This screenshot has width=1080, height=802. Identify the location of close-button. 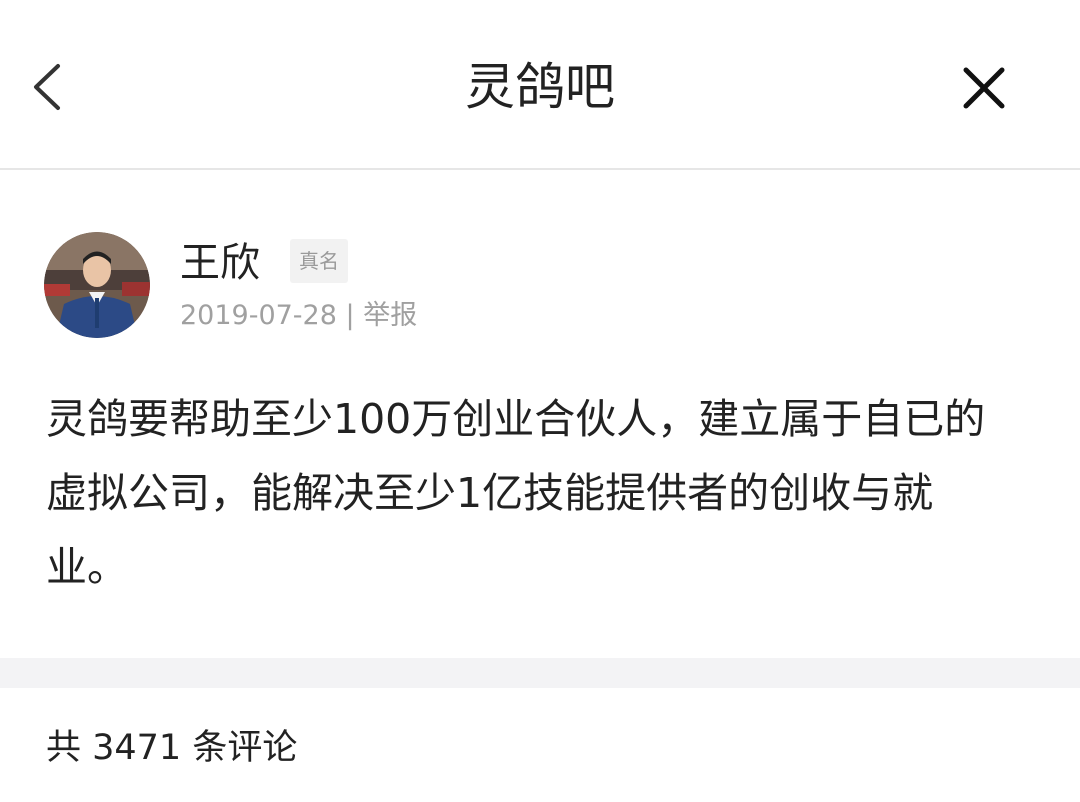
(984, 88).